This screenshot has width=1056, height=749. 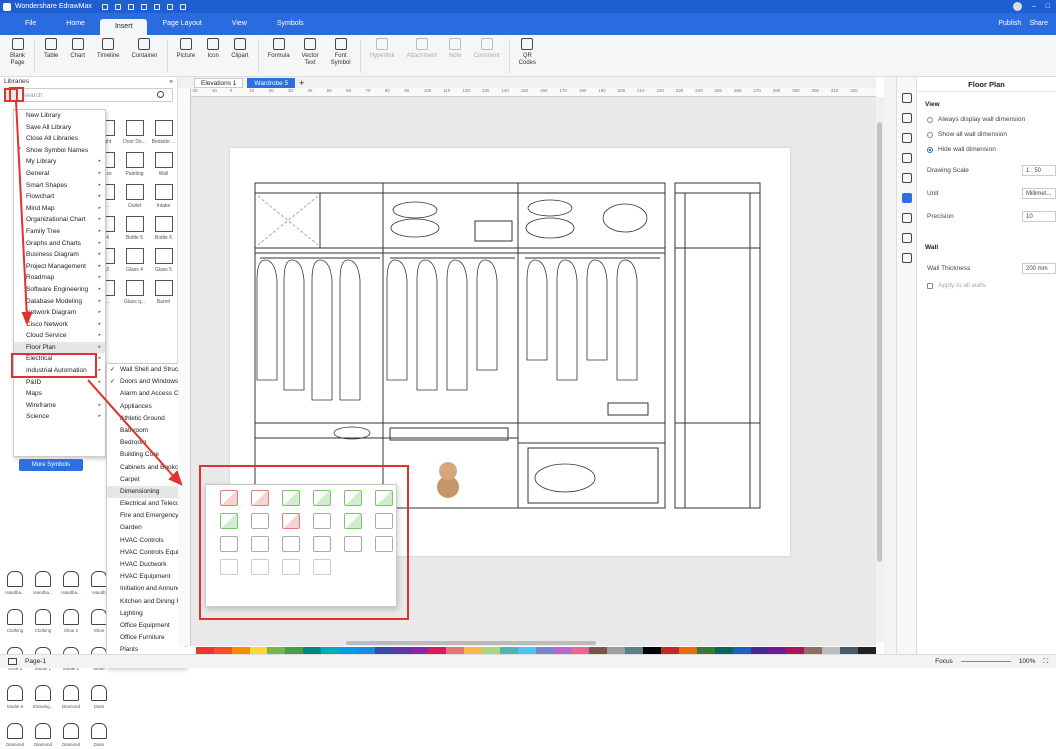 What do you see at coordinates (906, 238) in the screenshot?
I see `presentation-icon` at bounding box center [906, 238].